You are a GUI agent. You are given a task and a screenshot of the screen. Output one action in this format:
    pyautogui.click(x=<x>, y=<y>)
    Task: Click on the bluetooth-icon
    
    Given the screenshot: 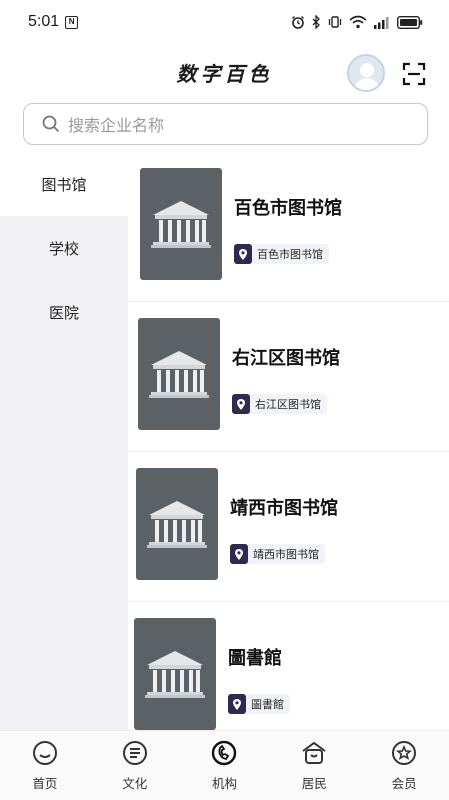 What is the action you would take?
    pyautogui.click(x=316, y=22)
    